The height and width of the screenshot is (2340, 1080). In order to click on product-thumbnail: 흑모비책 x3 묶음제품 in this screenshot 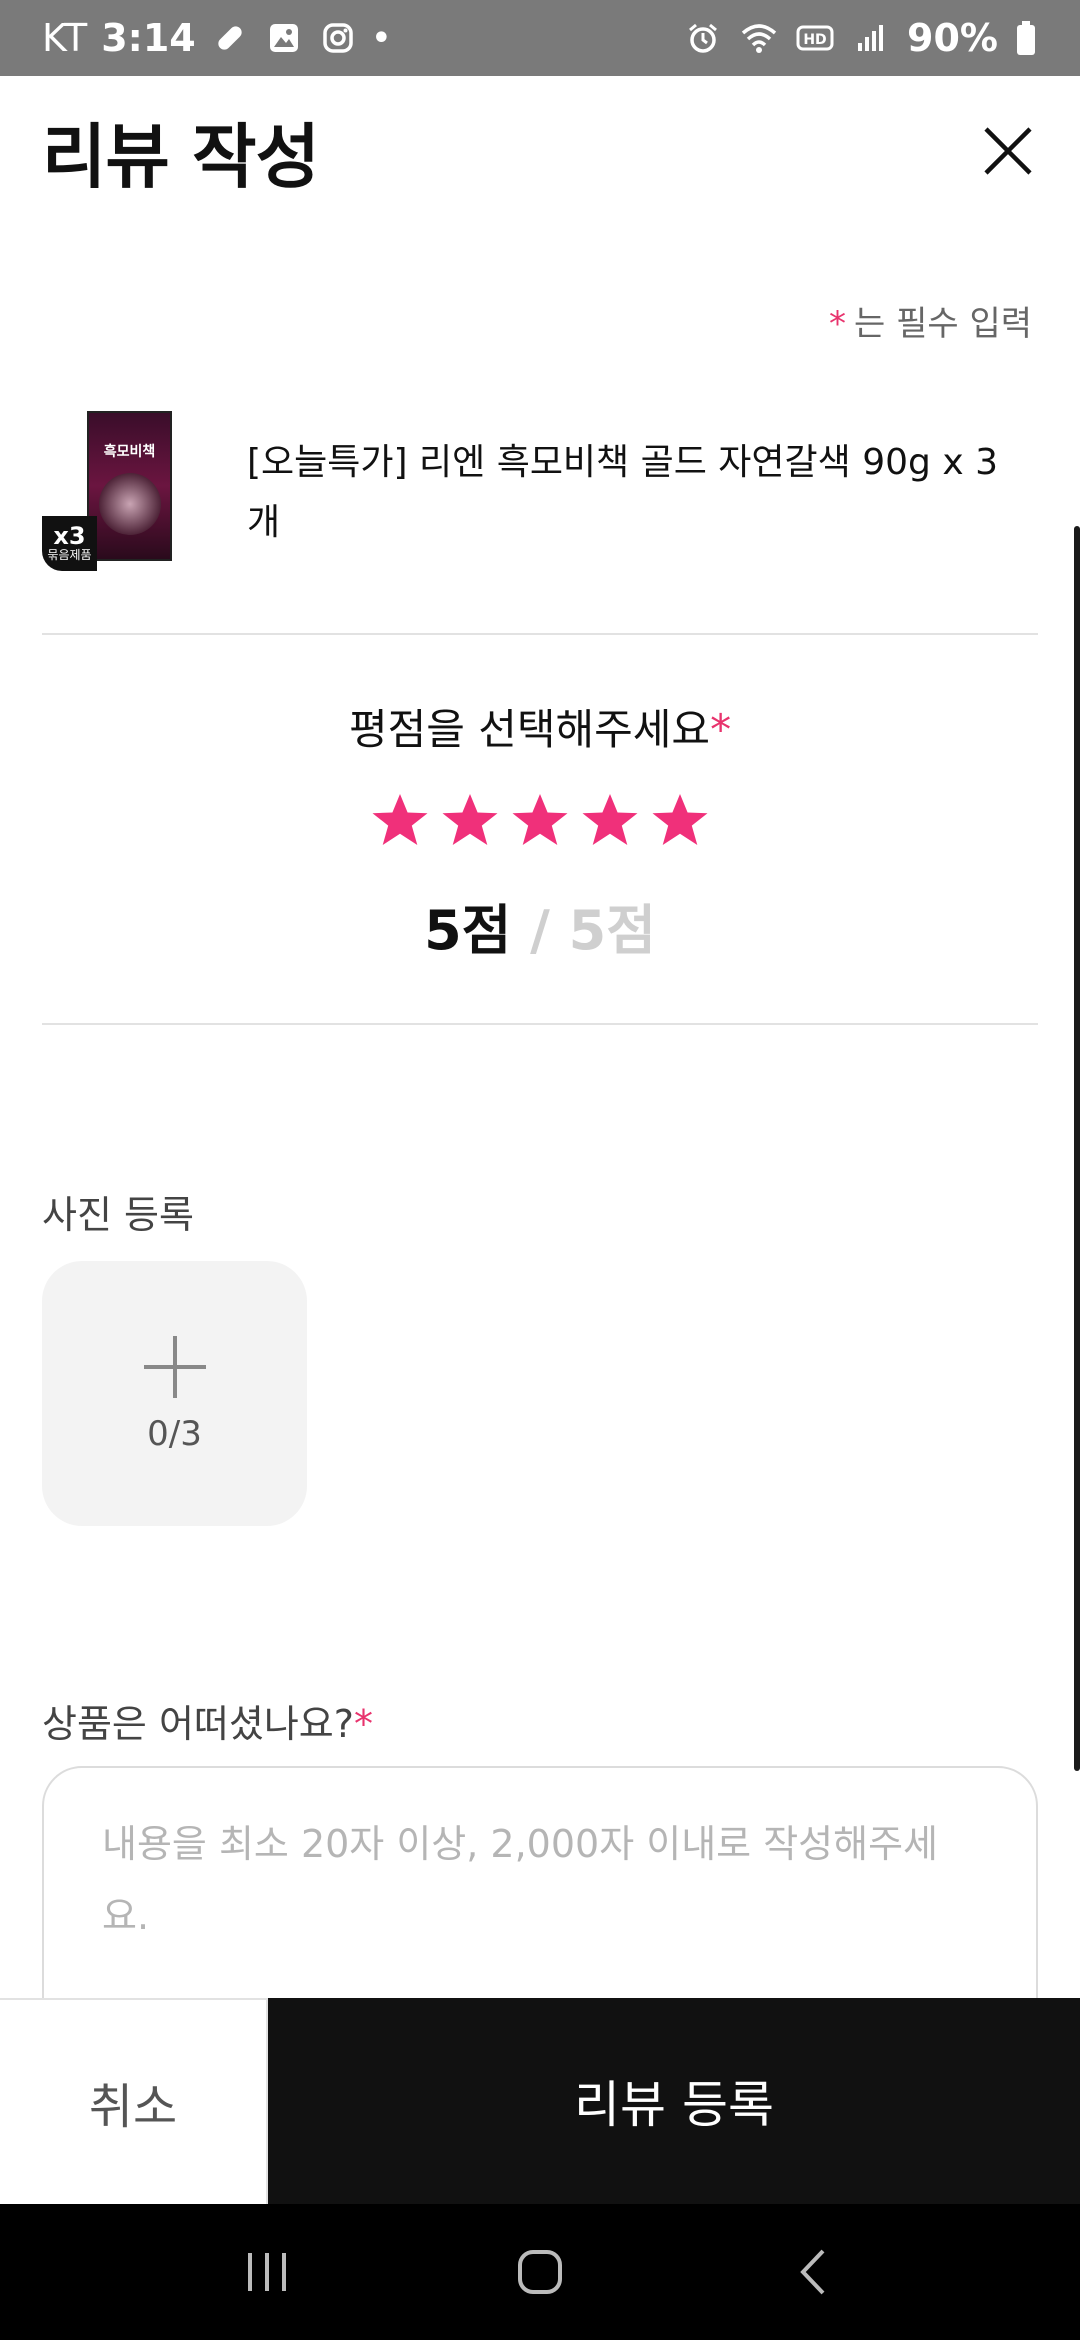, I will do `click(109, 496)`.